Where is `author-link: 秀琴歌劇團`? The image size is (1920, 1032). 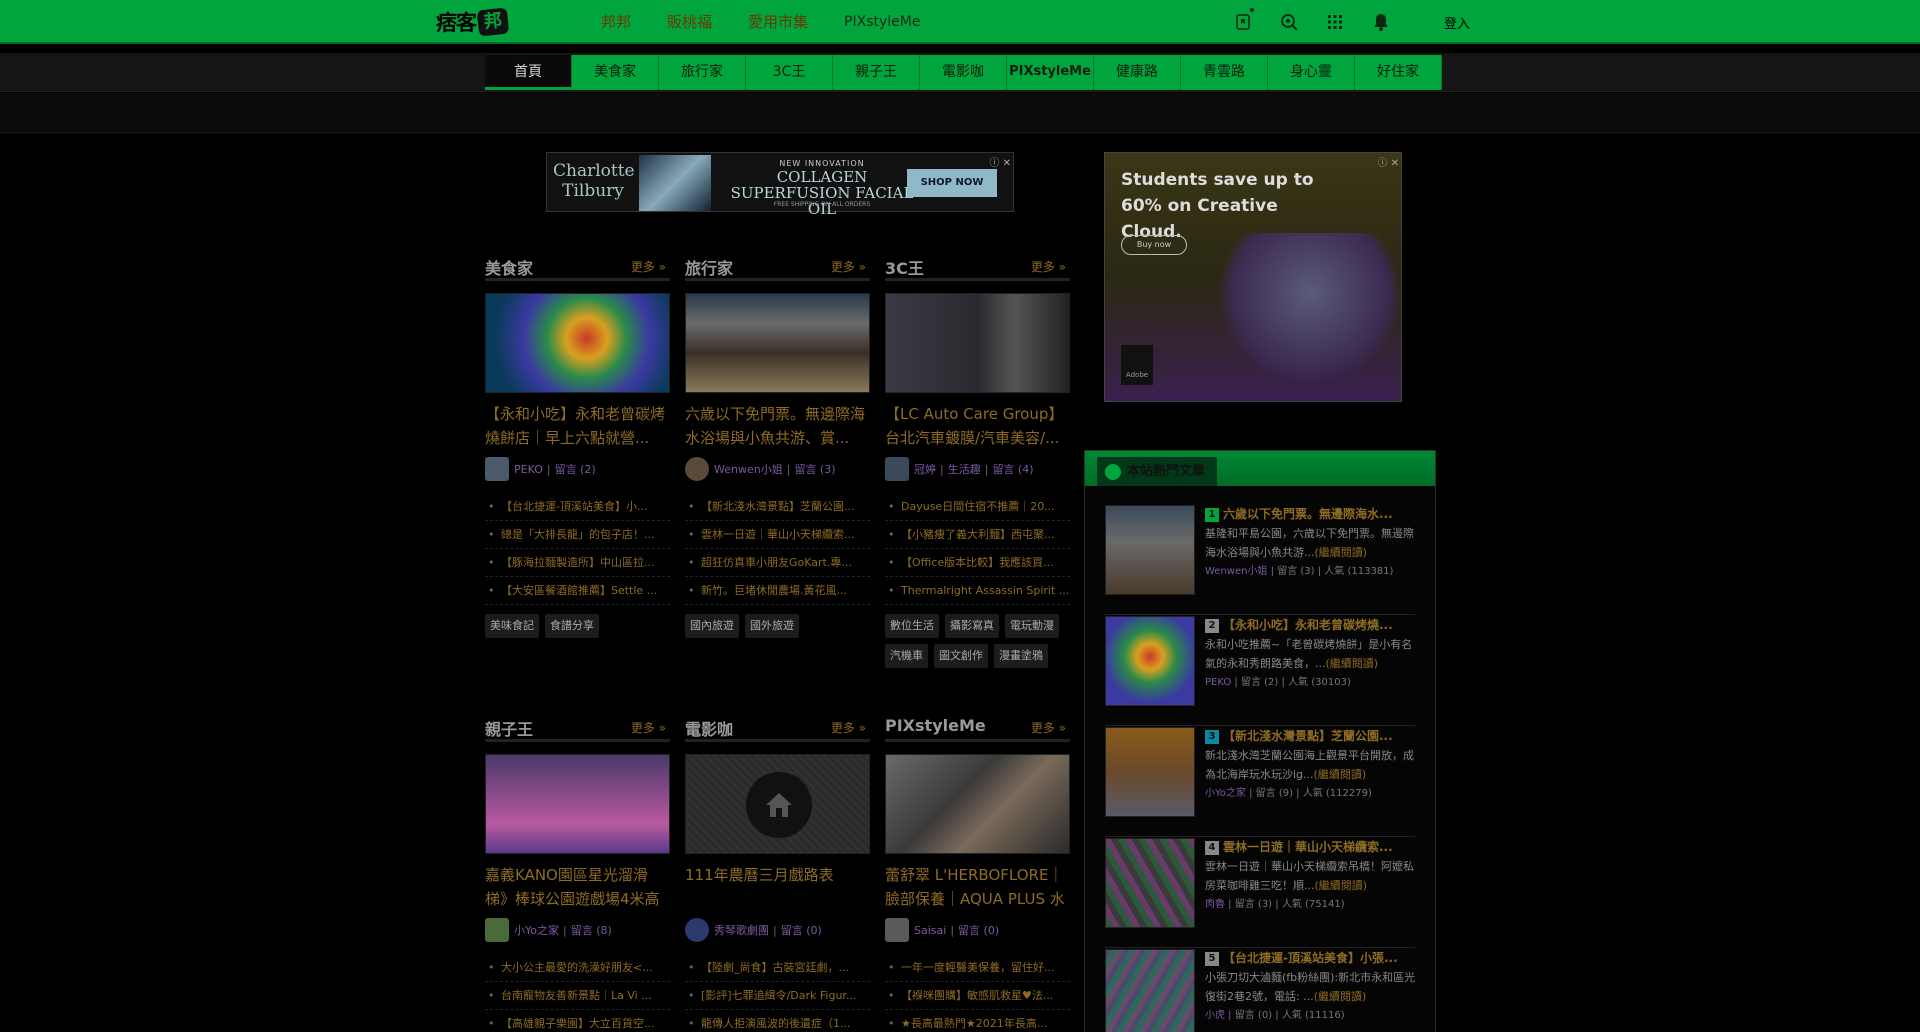 author-link: 秀琴歌劇團 is located at coordinates (741, 930).